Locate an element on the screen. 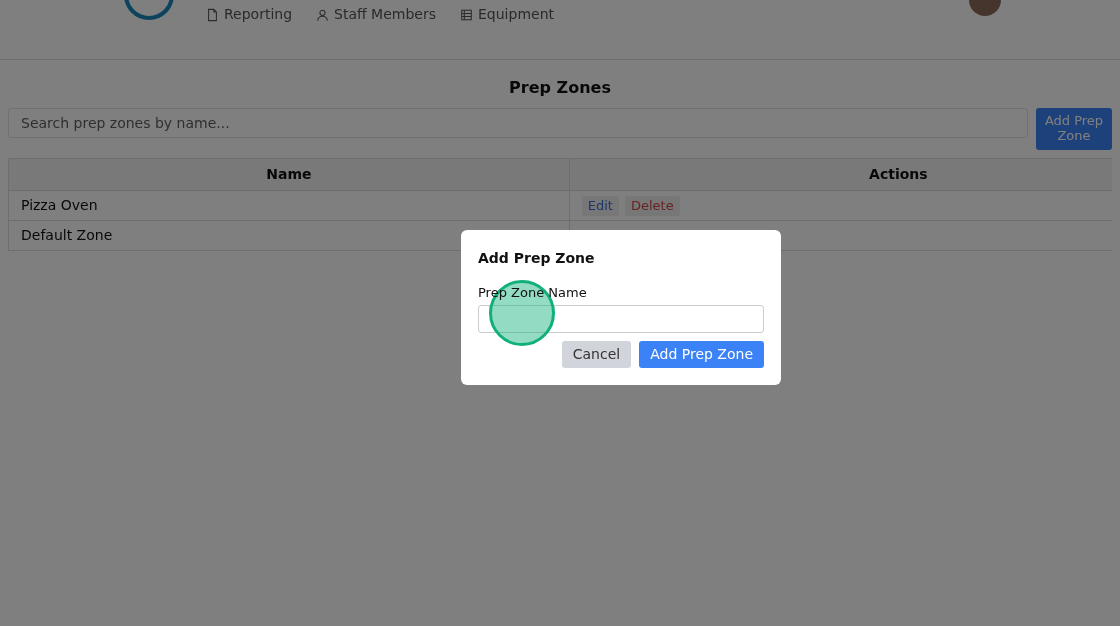 This screenshot has height=626, width=1120. column-header: Name is located at coordinates (289, 174).